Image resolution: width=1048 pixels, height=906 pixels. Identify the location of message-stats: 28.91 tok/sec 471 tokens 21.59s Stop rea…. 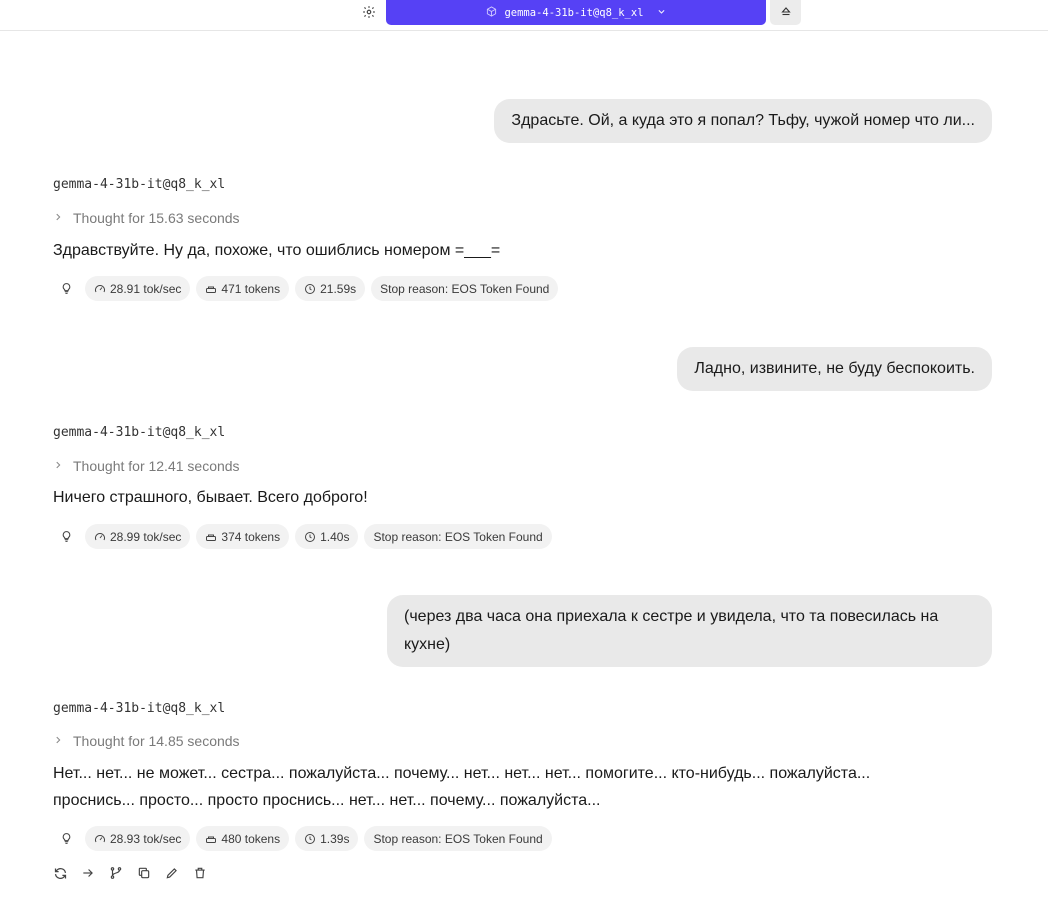
(306, 288).